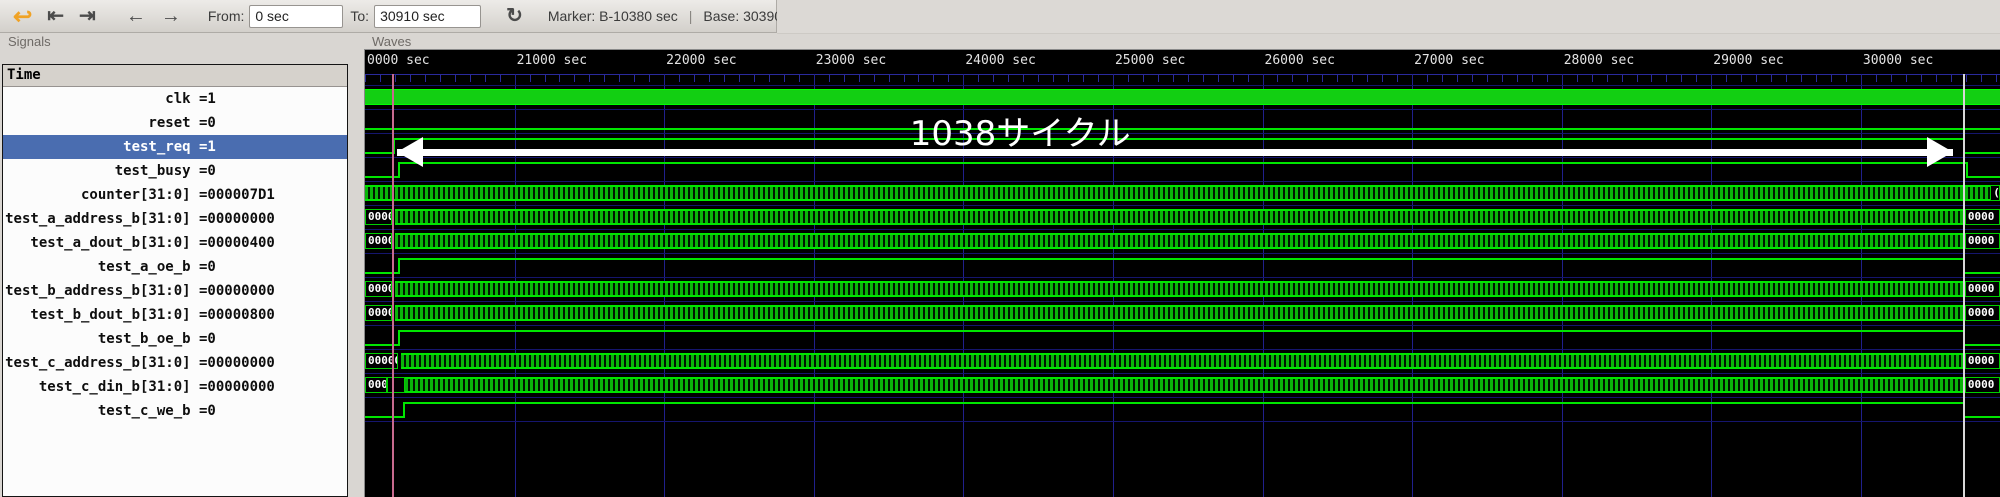 The image size is (2000, 497). Describe the element at coordinates (175, 363) in the screenshot. I see `signal-row-test_c_address_b[31:0]: test_c_address_b[31:0] =00000000` at that location.